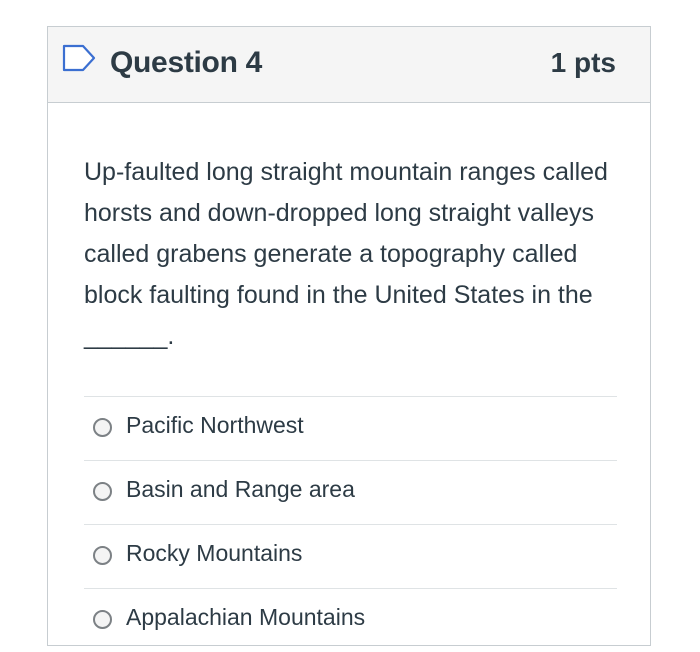 The height and width of the screenshot is (652, 700). What do you see at coordinates (350, 556) in the screenshot?
I see `answer-option: Rocky Mountains` at bounding box center [350, 556].